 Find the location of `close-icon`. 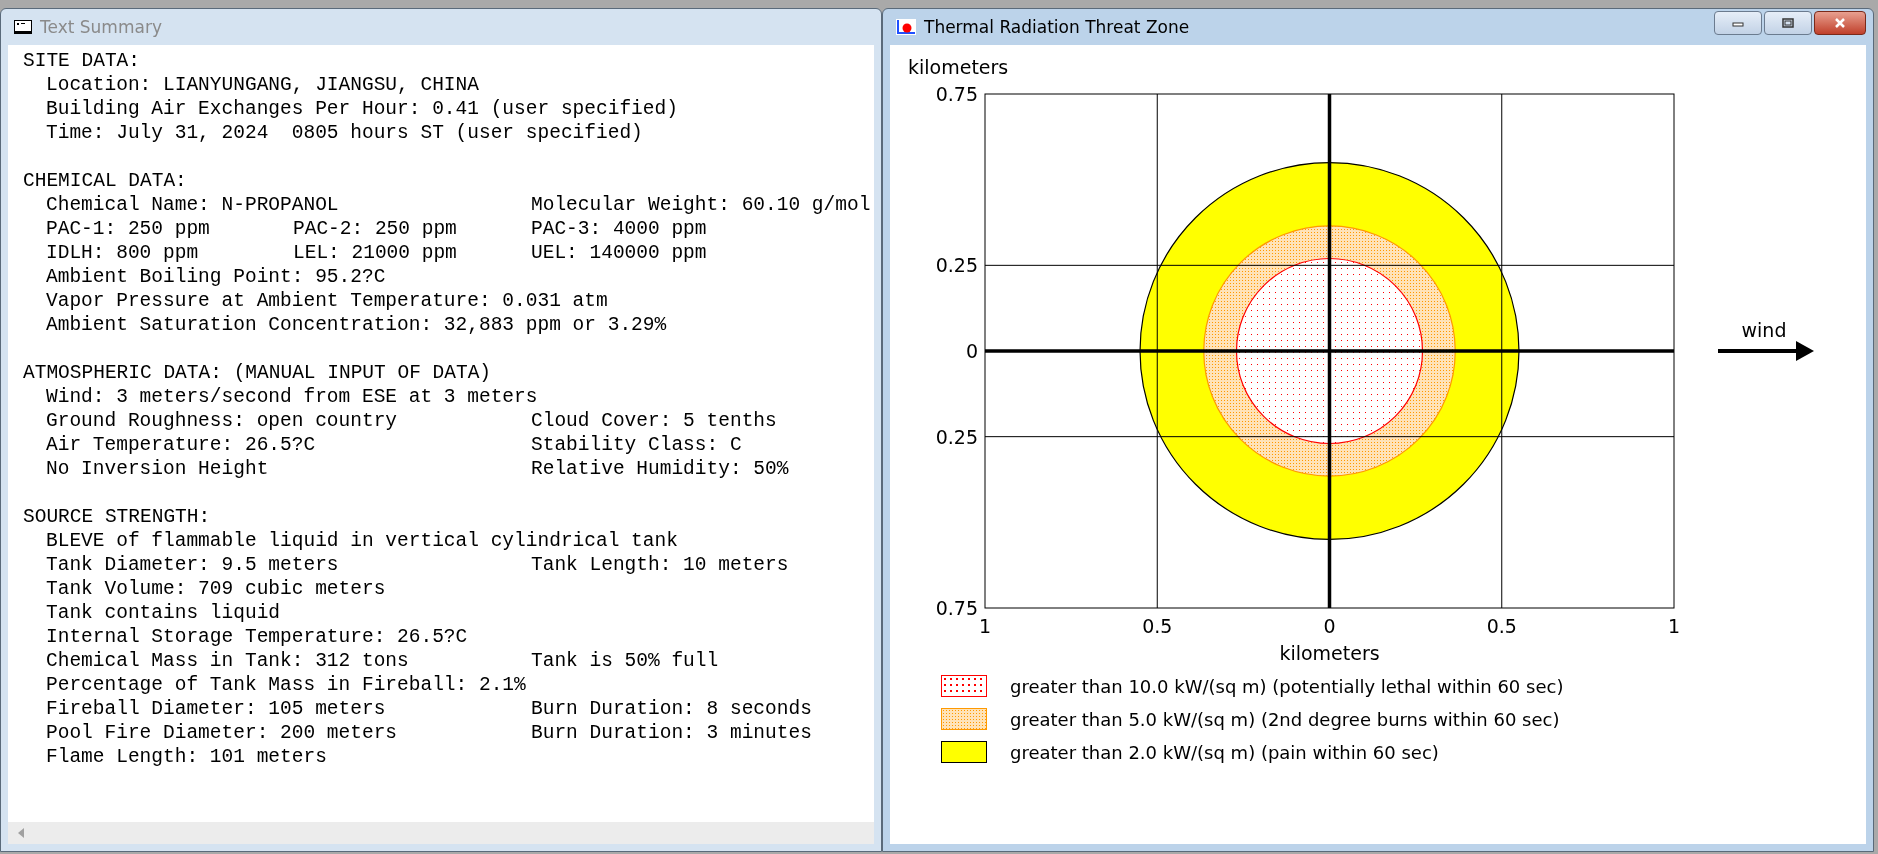

close-icon is located at coordinates (1840, 23).